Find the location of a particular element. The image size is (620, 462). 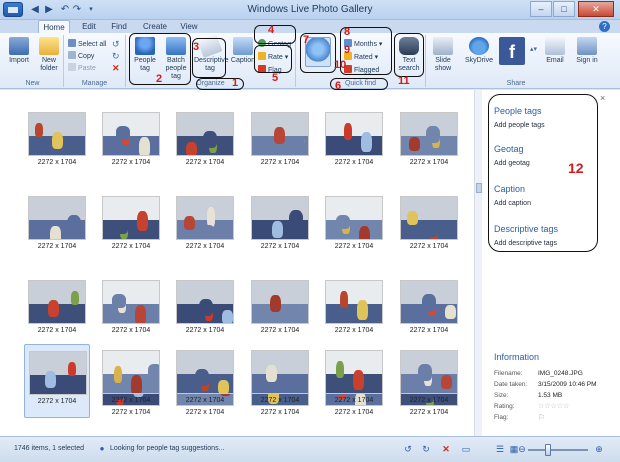

email-button: Email is located at coordinates (555, 57).